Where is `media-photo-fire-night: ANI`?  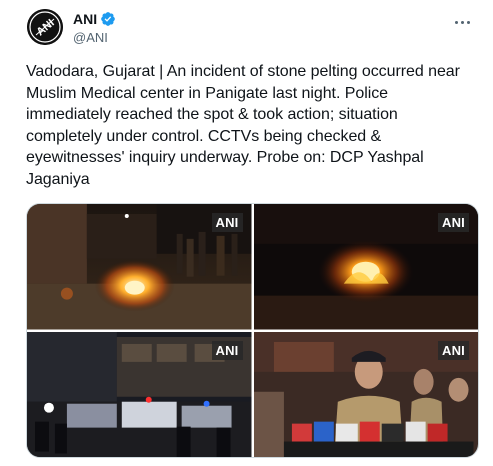
media-photo-fire-night: ANI is located at coordinates (365, 267).